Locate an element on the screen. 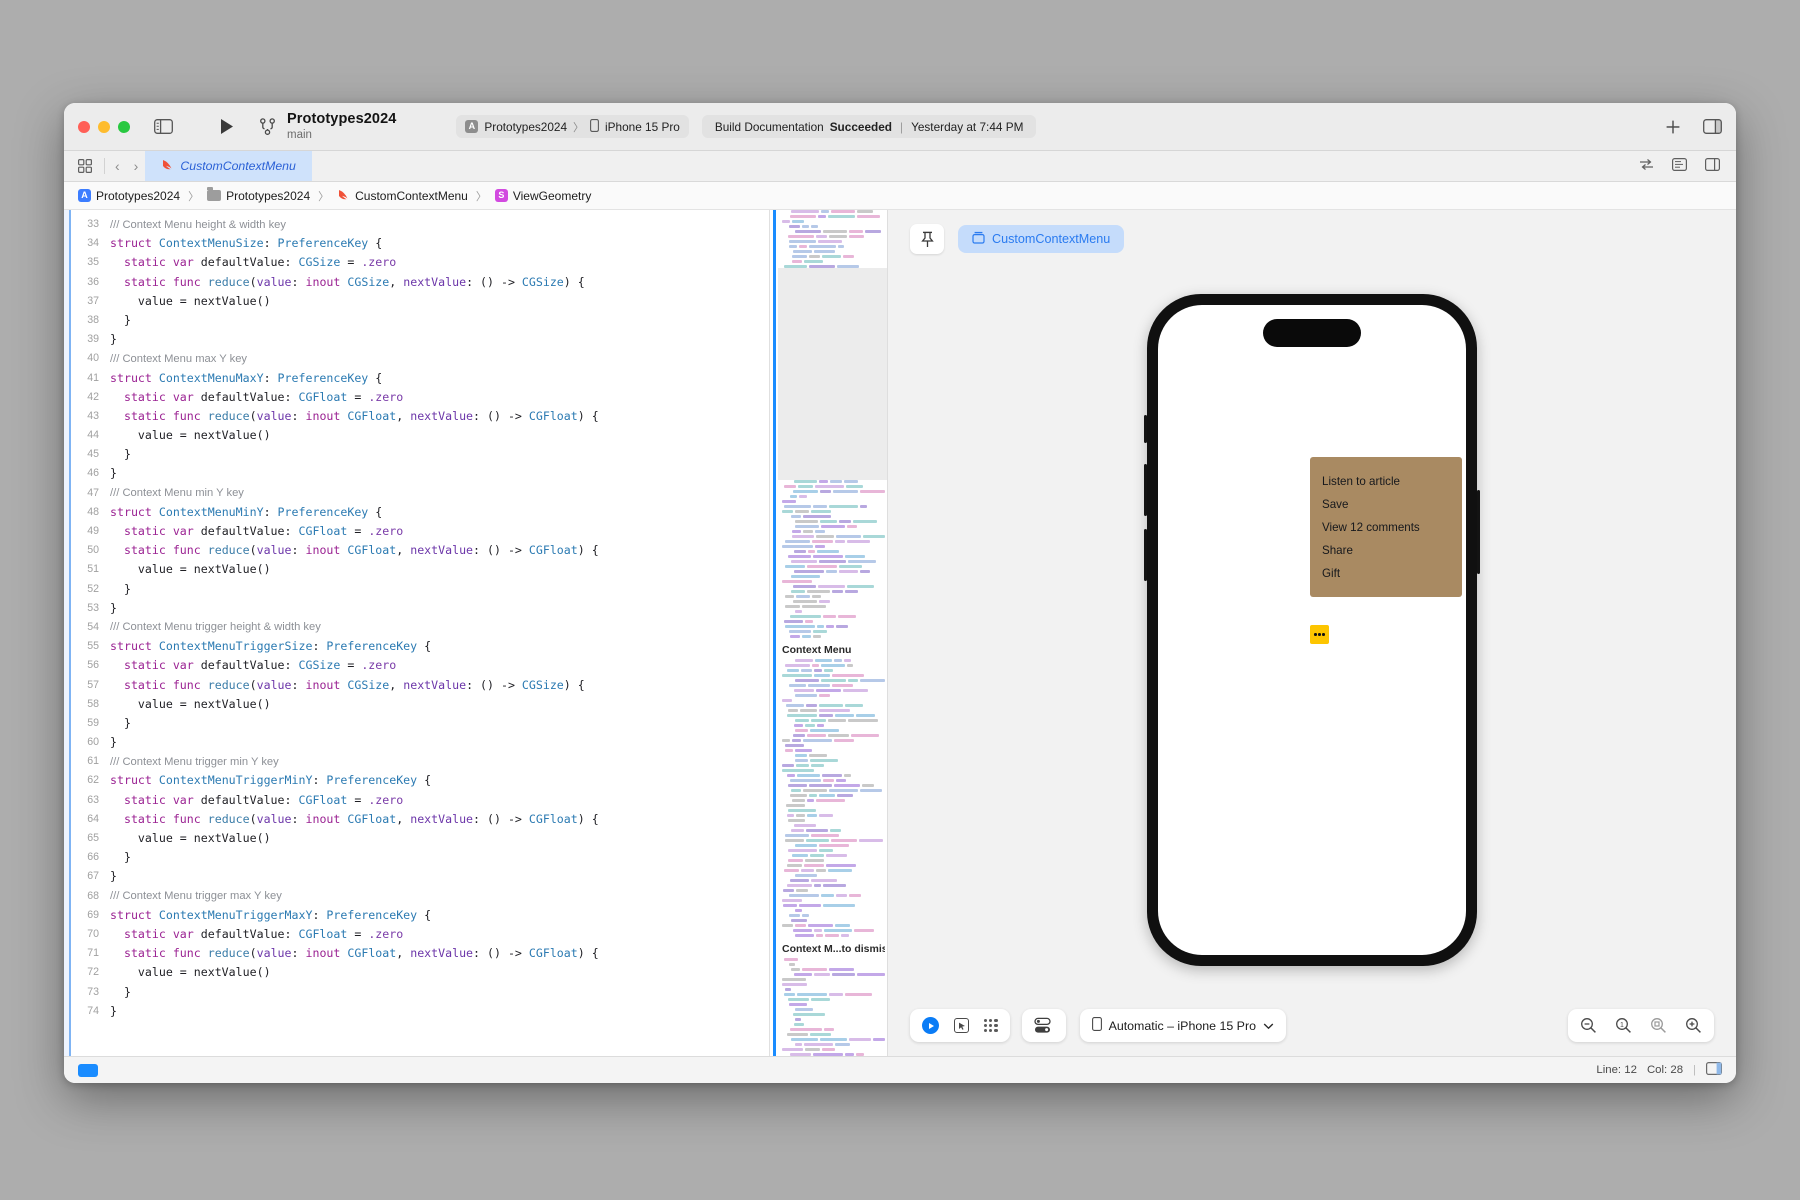  preview-device-settings-button is located at coordinates (1043, 1025).